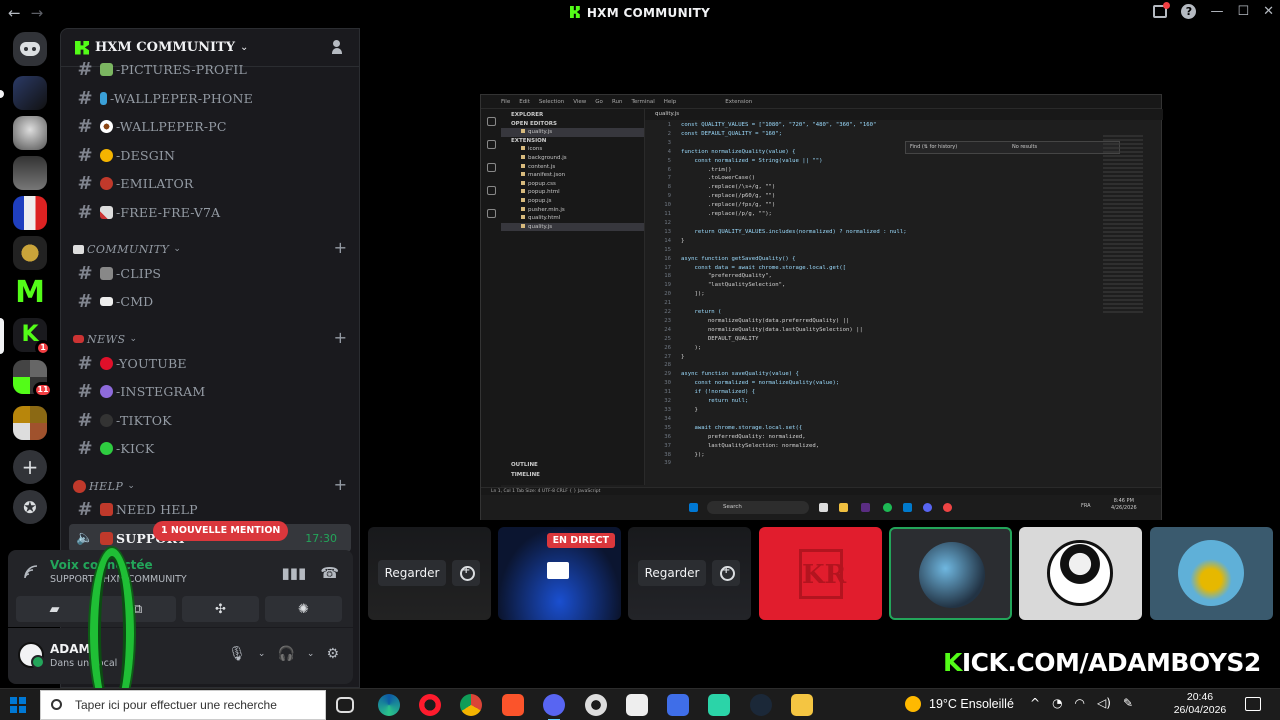 The image size is (1280, 720). What do you see at coordinates (30, 293) in the screenshot?
I see `server-icon: M` at bounding box center [30, 293].